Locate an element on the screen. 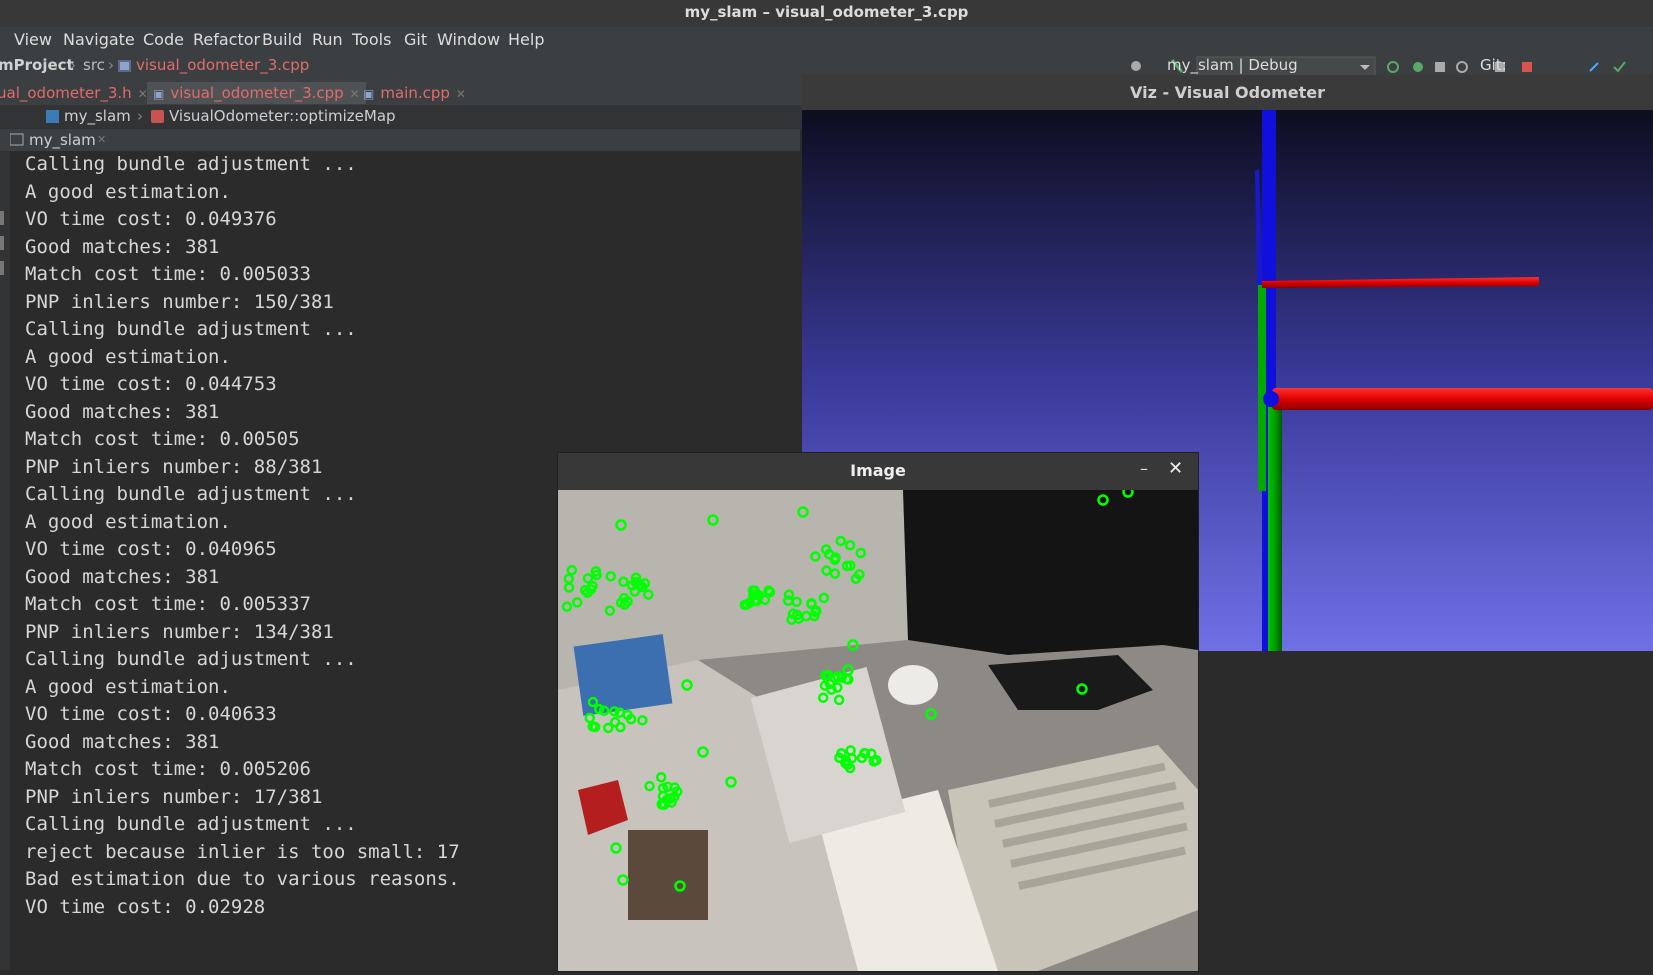  console-icon is located at coordinates (16, 142).